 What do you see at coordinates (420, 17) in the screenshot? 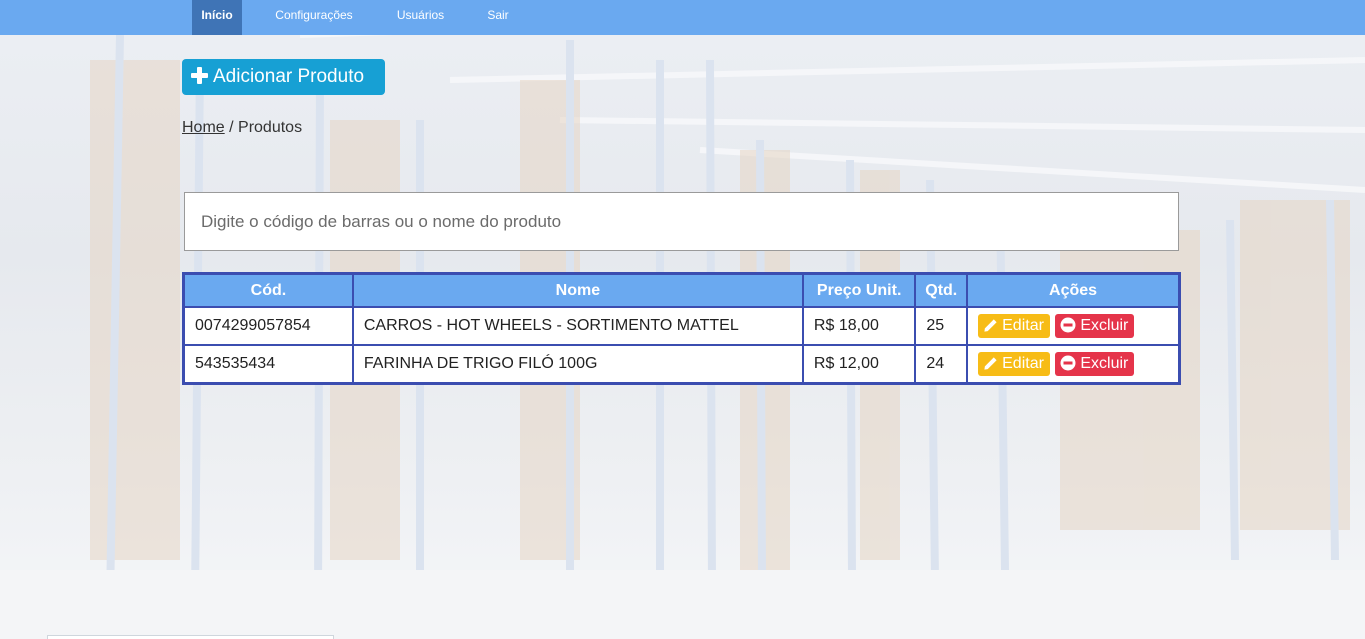
I see `nav-item-usuarios: Usuários` at bounding box center [420, 17].